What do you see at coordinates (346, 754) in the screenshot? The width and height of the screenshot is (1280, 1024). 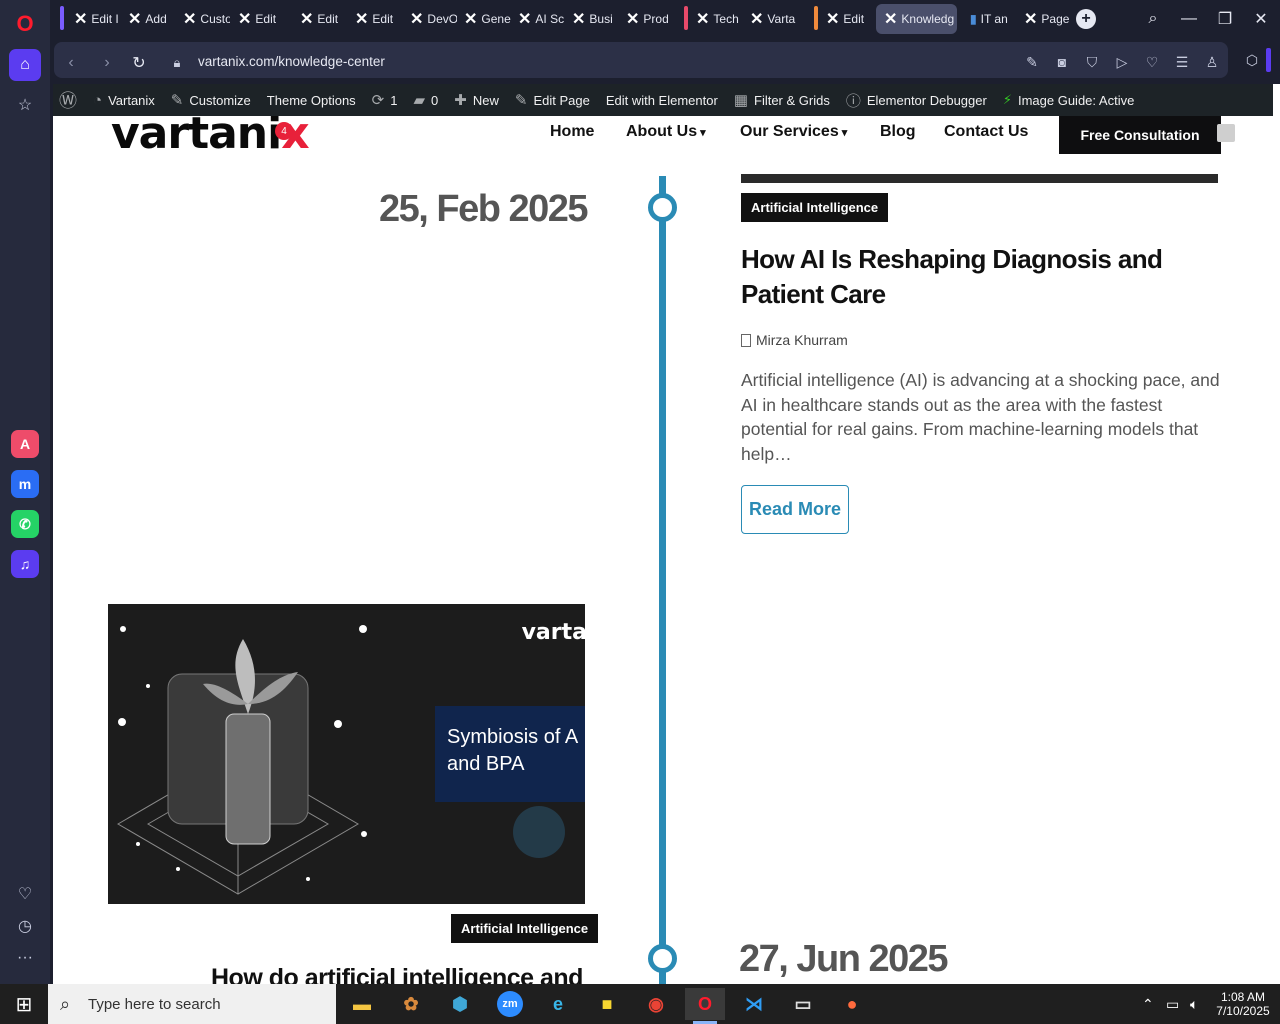 I see `post-featured-image: varta Symbiosis of A and BPA` at bounding box center [346, 754].